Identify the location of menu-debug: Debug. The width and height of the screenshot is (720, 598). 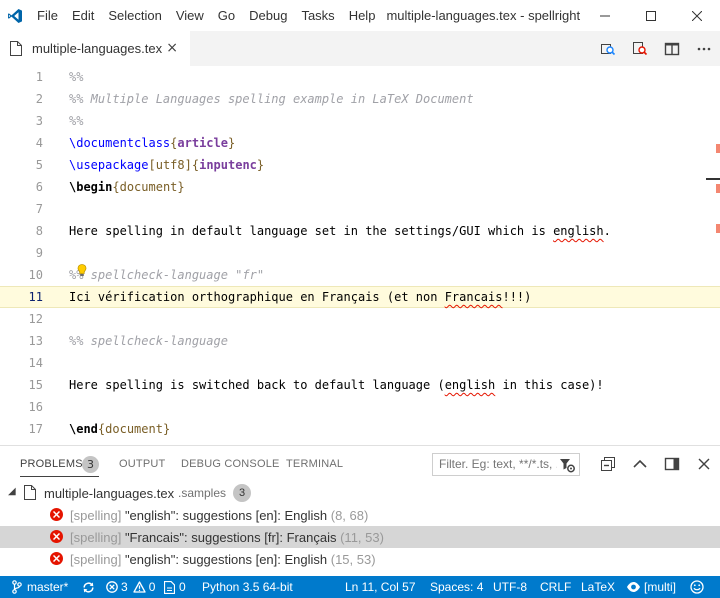
(268, 15).